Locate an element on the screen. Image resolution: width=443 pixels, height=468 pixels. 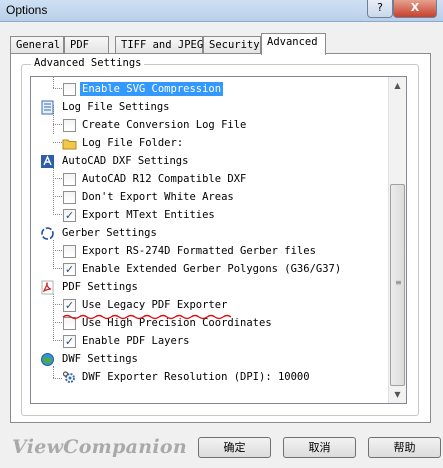
tree-group-autocad-dxf-settings: AutoCAD DXF Settings is located at coordinates (209, 161).